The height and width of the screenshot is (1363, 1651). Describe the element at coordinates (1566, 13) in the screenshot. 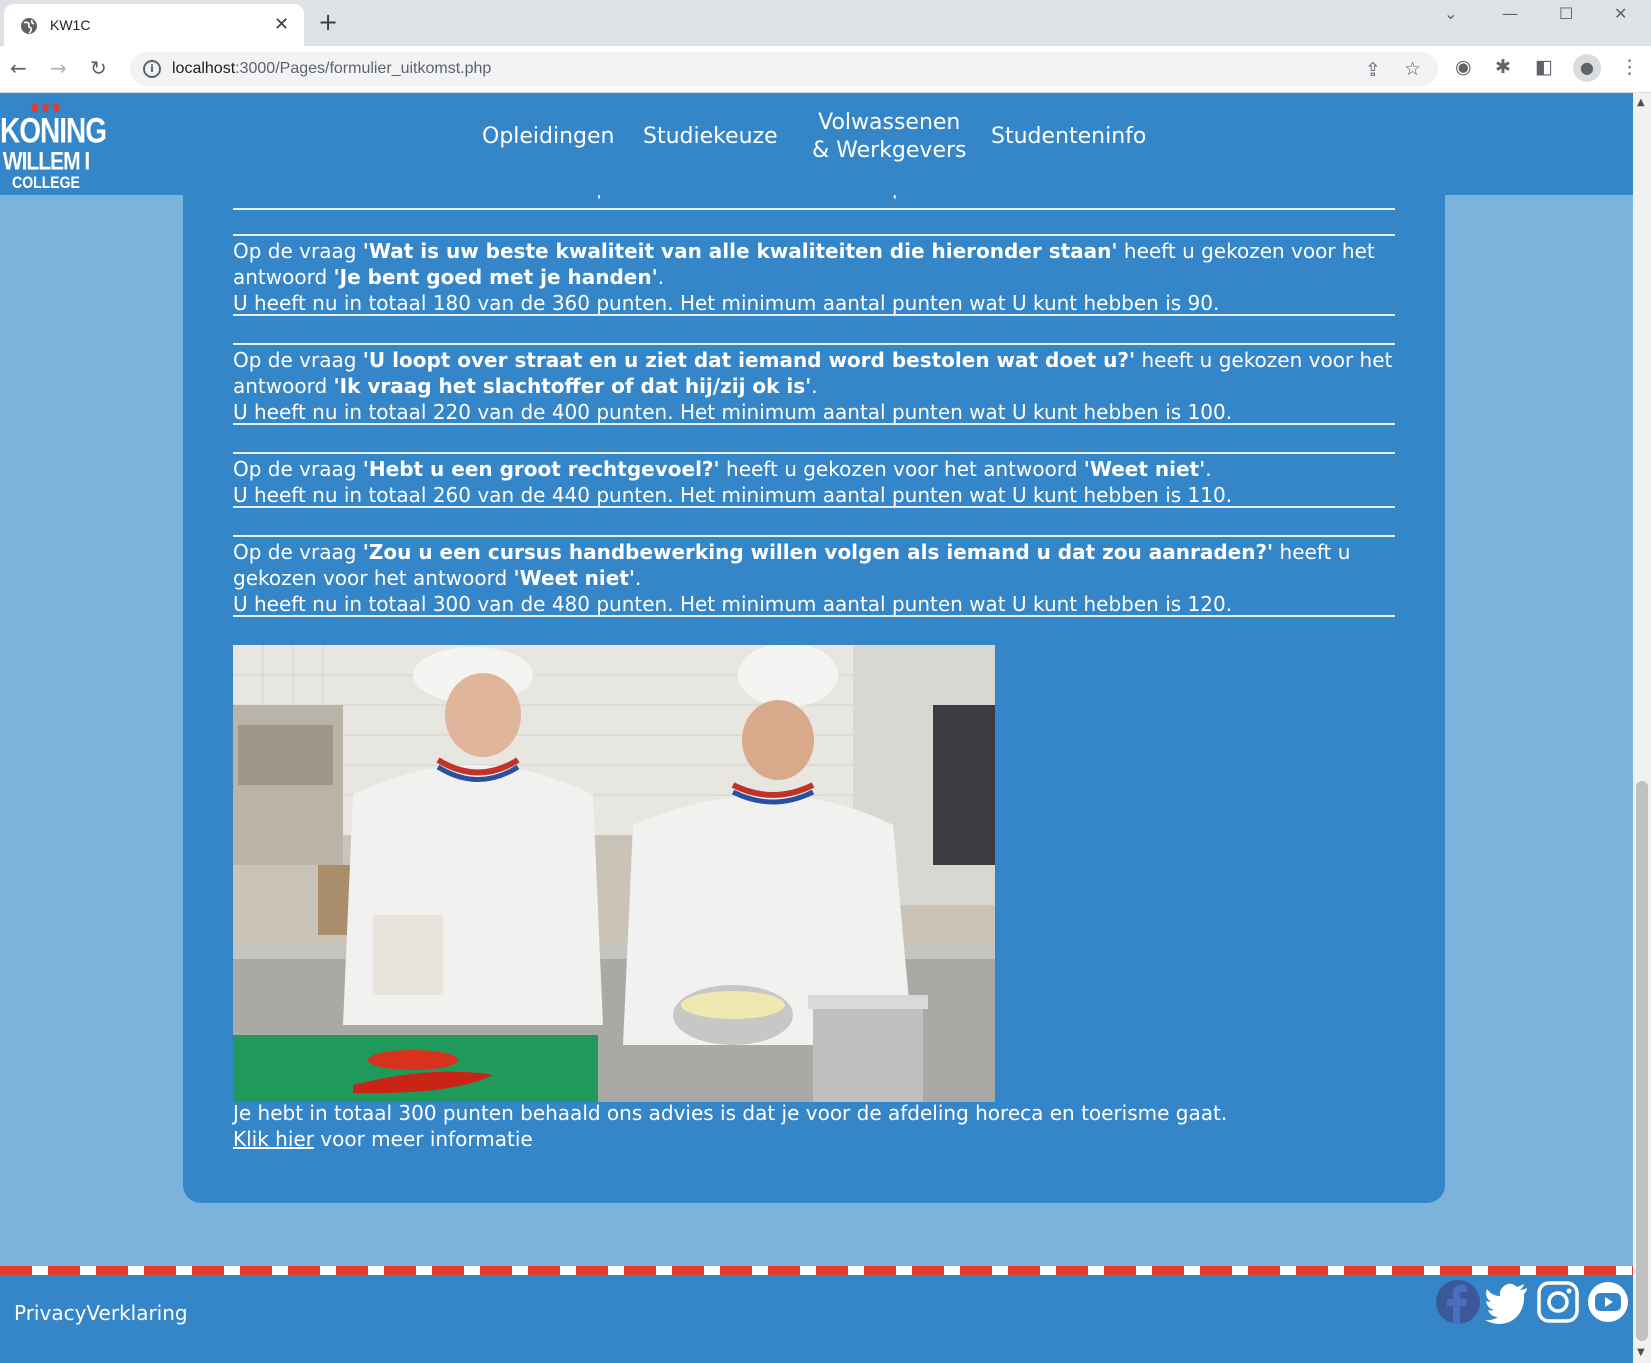

I see `maximize-icon: ☐` at that location.